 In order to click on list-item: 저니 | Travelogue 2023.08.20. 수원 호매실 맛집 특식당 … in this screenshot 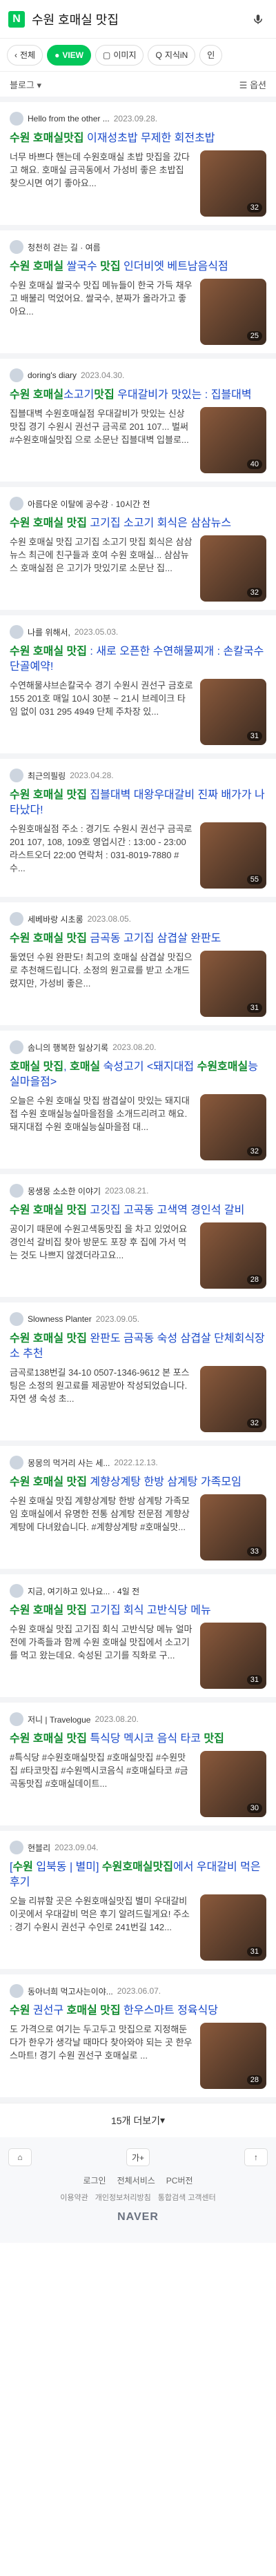, I will do `click(138, 1767)`.